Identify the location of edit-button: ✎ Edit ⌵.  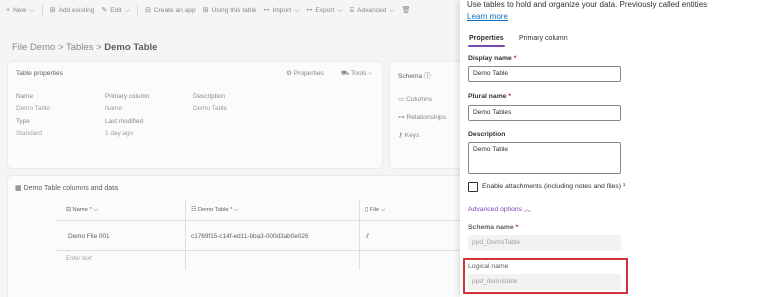
(115, 10).